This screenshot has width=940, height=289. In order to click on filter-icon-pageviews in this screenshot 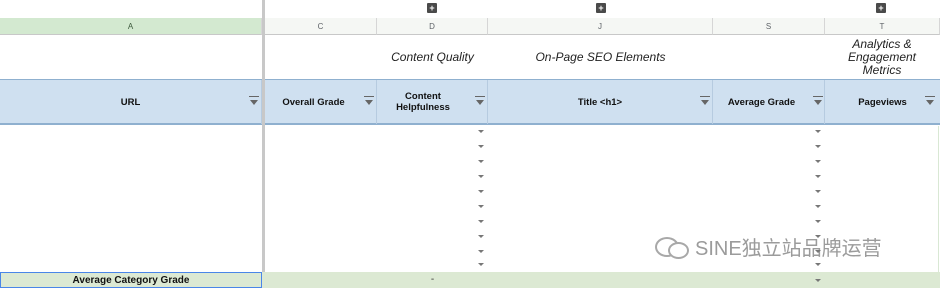, I will do `click(930, 100)`.